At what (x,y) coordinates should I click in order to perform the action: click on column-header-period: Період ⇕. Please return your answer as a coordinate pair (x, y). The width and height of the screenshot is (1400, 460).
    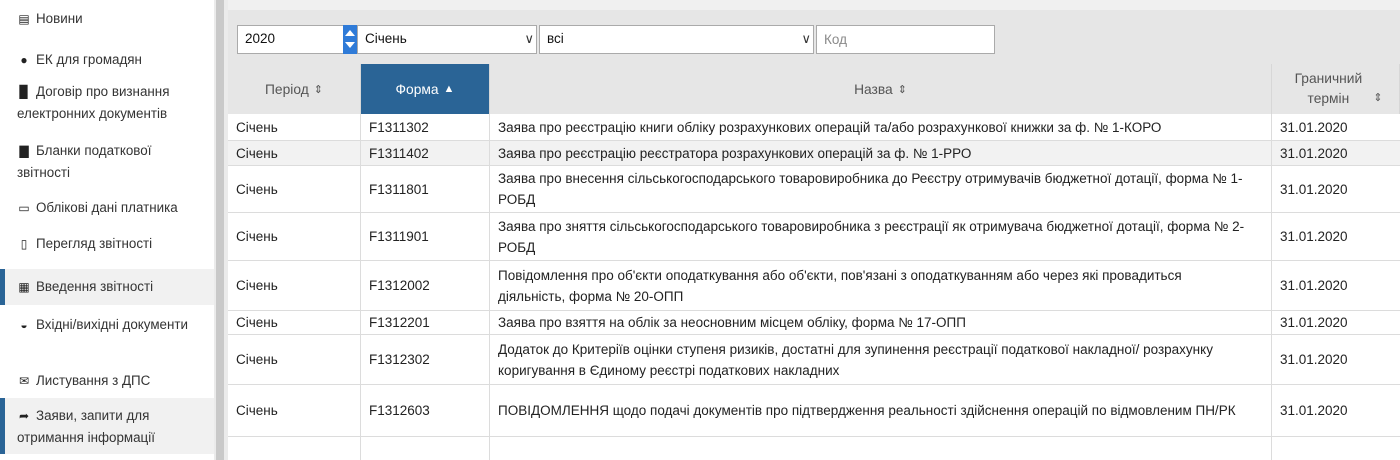
    Looking at the image, I should click on (294, 89).